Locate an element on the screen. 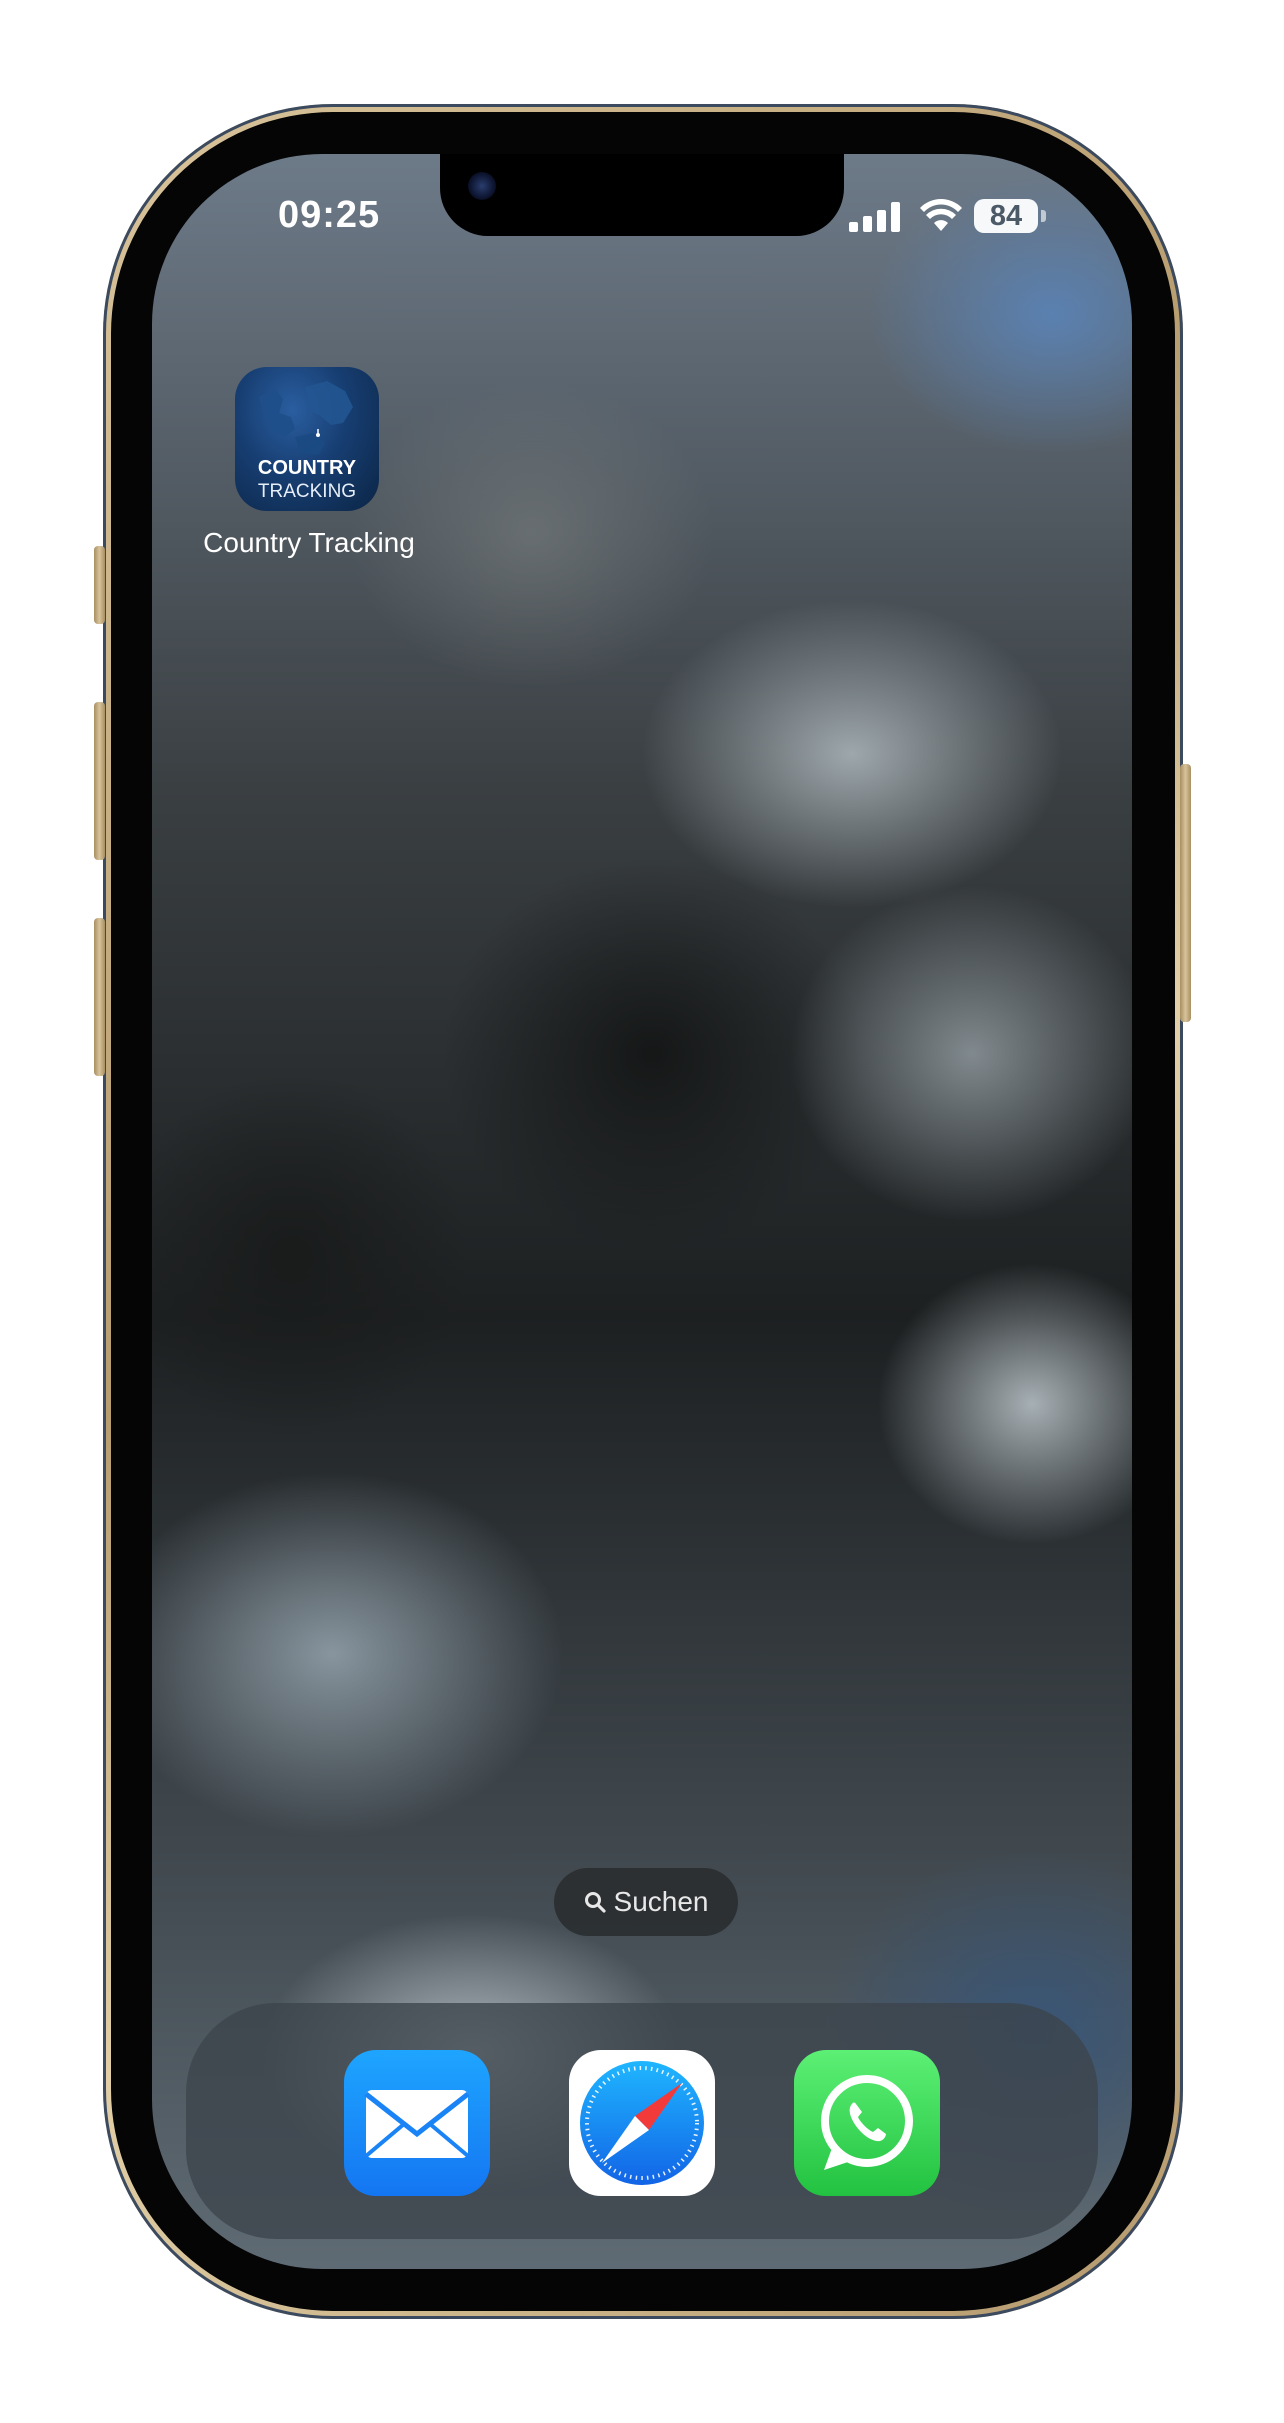 The width and height of the screenshot is (1284, 2423). dock is located at coordinates (642, 2121).